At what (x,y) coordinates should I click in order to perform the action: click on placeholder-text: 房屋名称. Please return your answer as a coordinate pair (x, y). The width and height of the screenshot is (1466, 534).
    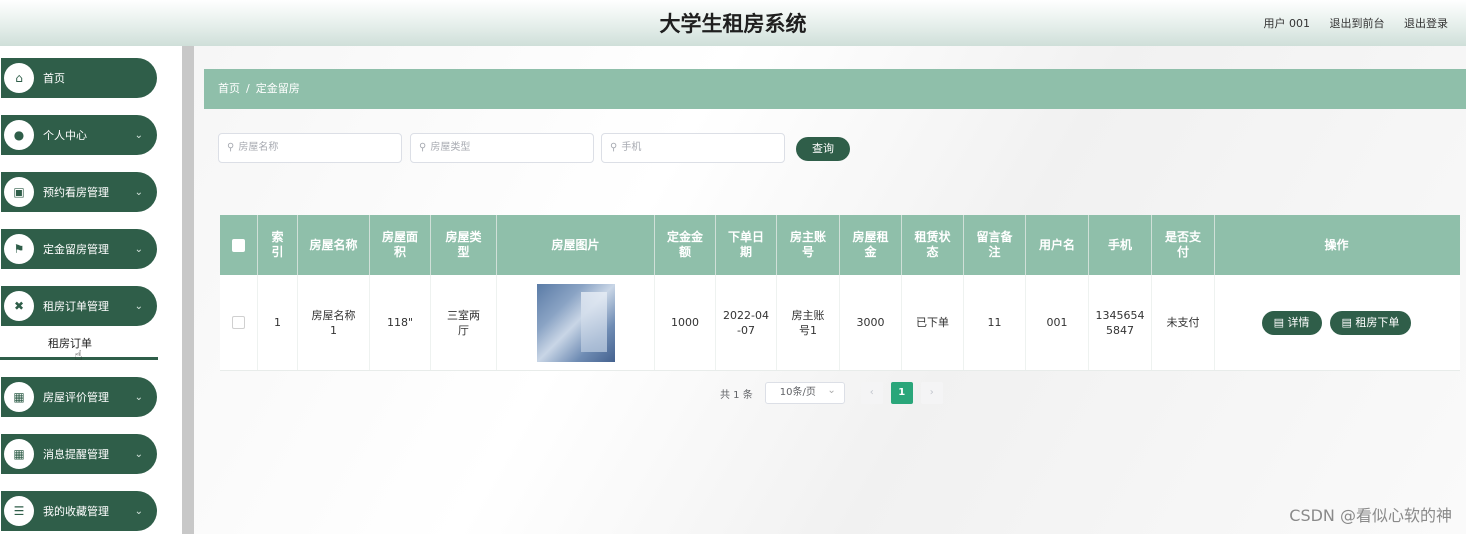
    Looking at the image, I should click on (258, 147).